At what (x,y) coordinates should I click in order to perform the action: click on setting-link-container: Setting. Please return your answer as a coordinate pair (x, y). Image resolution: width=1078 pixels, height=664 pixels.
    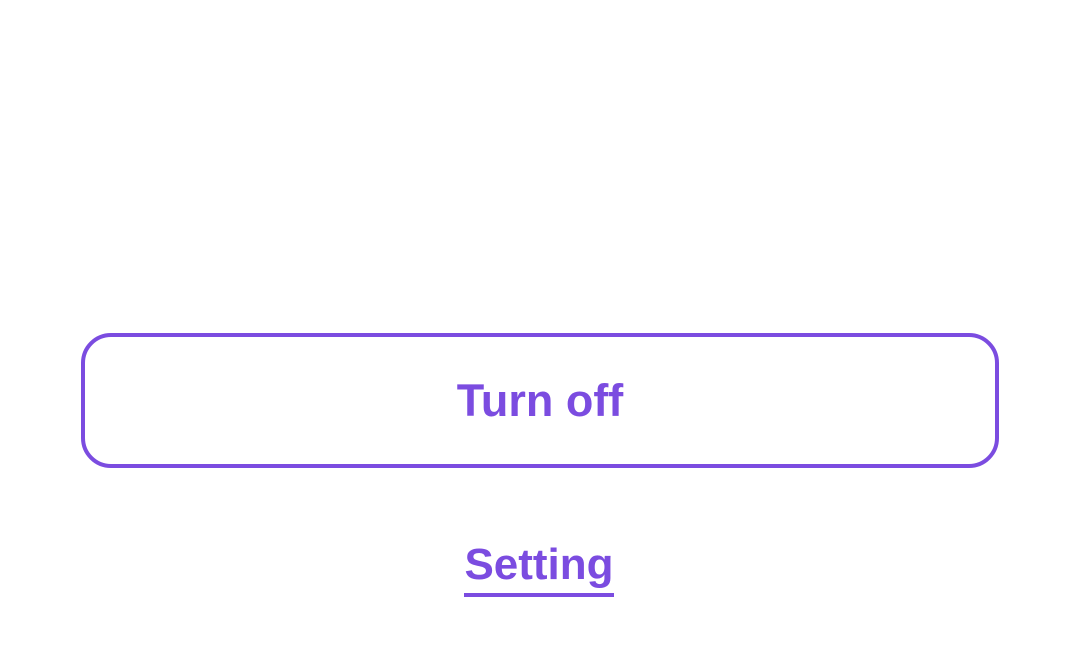
    Looking at the image, I should click on (539, 568).